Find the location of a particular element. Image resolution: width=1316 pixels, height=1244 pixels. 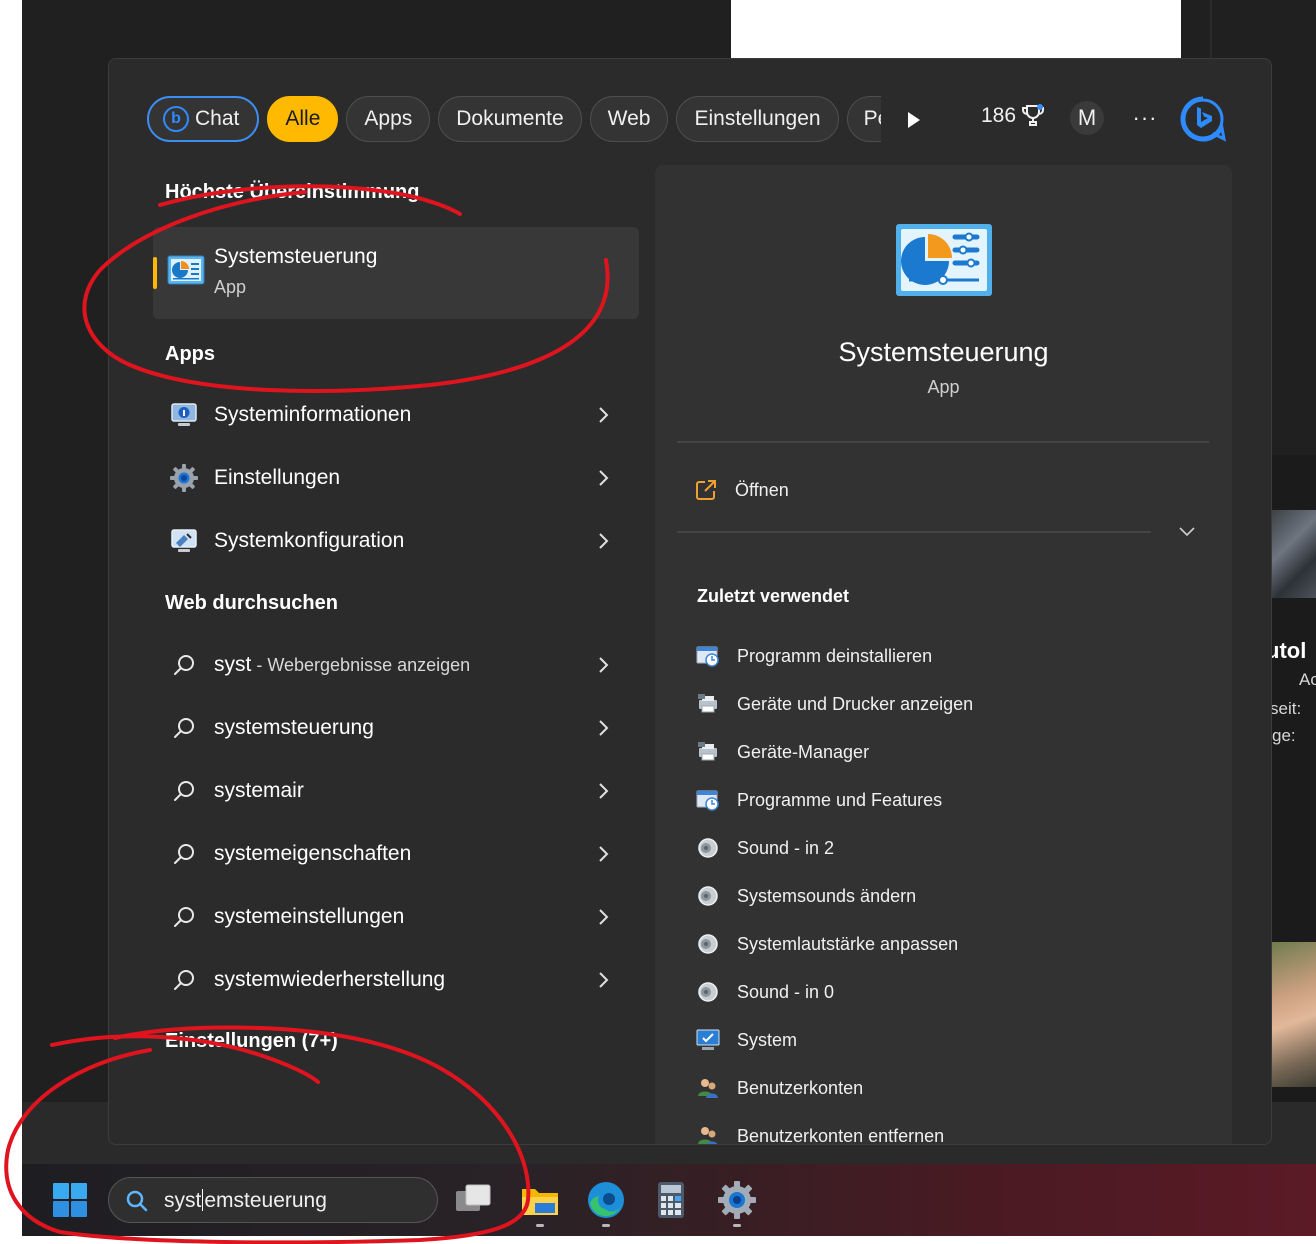

web-result-syst: syst - Webergebnisse anzeigen is located at coordinates (396, 665).